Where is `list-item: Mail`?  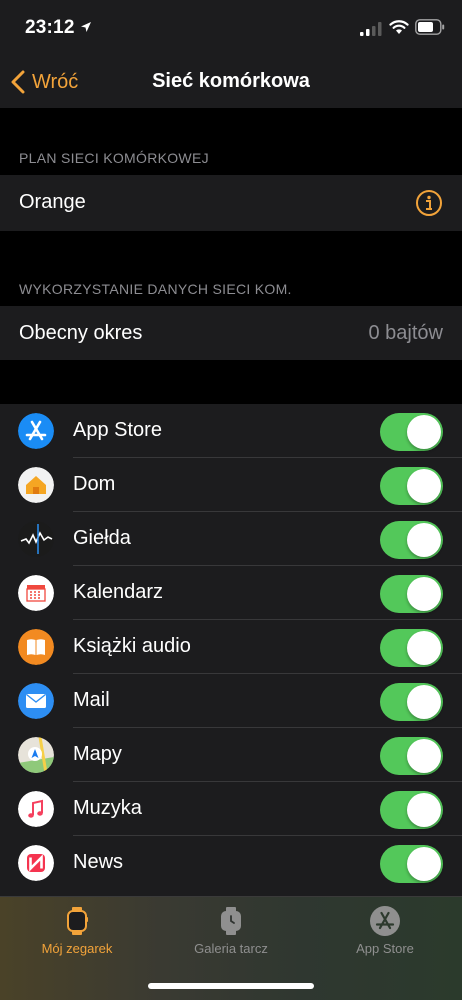
list-item: Mail is located at coordinates (231, 701).